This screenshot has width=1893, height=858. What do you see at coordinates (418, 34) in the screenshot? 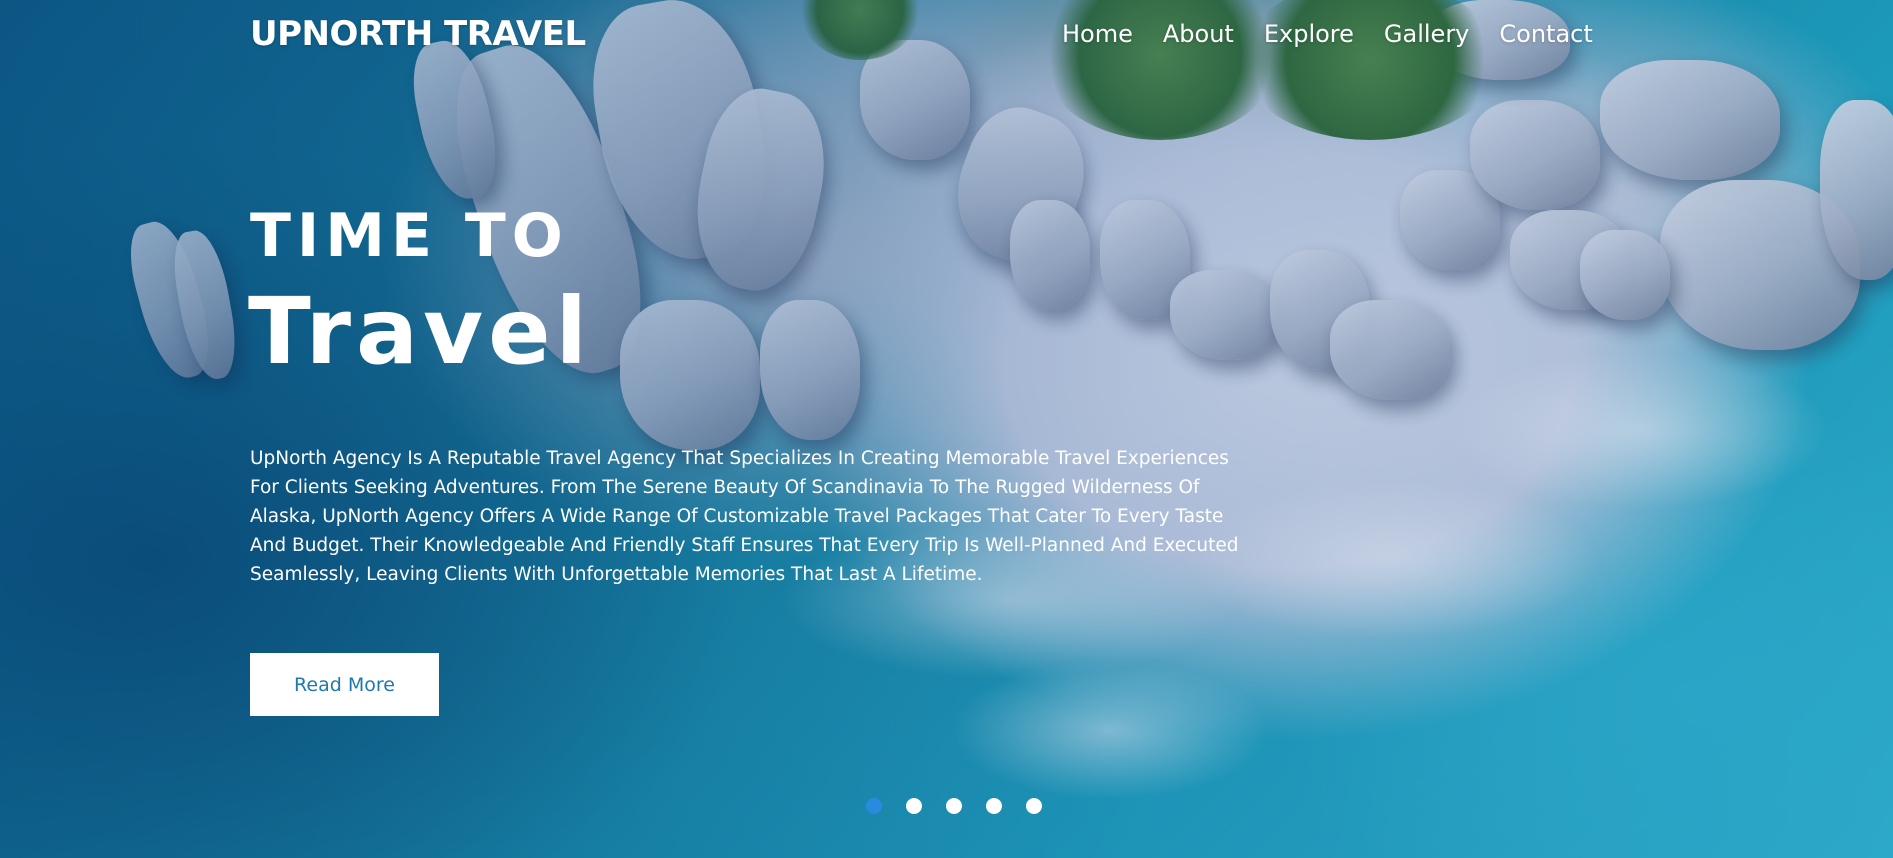
I see `brand-logo: UPNORTH TRAVEL` at bounding box center [418, 34].